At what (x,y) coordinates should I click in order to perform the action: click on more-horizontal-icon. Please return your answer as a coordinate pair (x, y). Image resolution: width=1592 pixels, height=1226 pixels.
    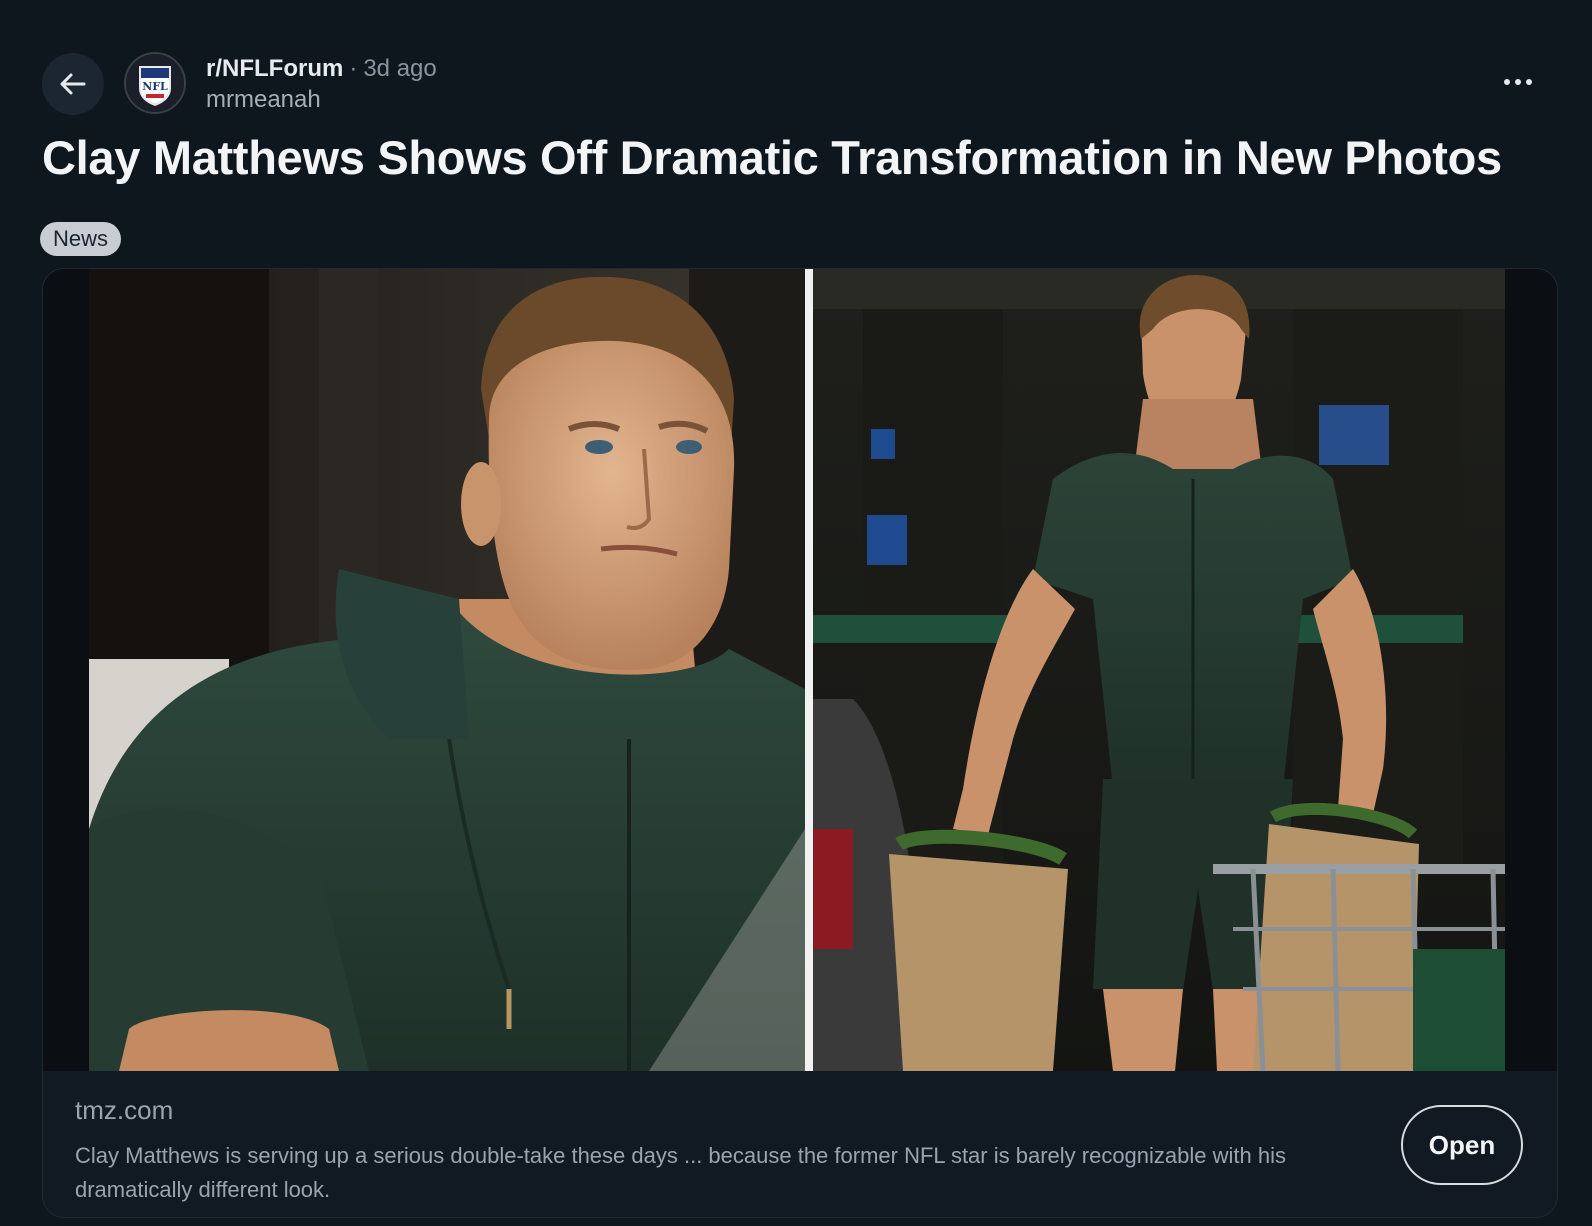
    Looking at the image, I should click on (1518, 82).